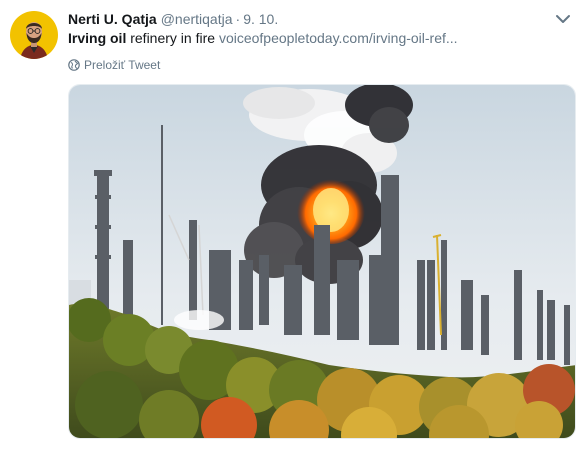 The image size is (582, 451). What do you see at coordinates (172, 38) in the screenshot?
I see `tweet-text-body: refinery in fire` at bounding box center [172, 38].